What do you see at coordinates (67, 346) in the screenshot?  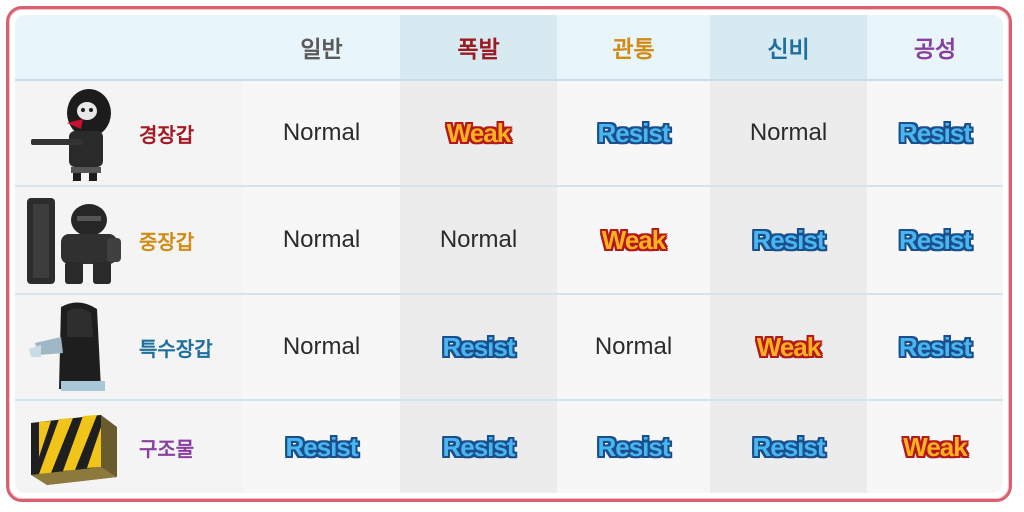 I see `special-armor-unit-icon` at bounding box center [67, 346].